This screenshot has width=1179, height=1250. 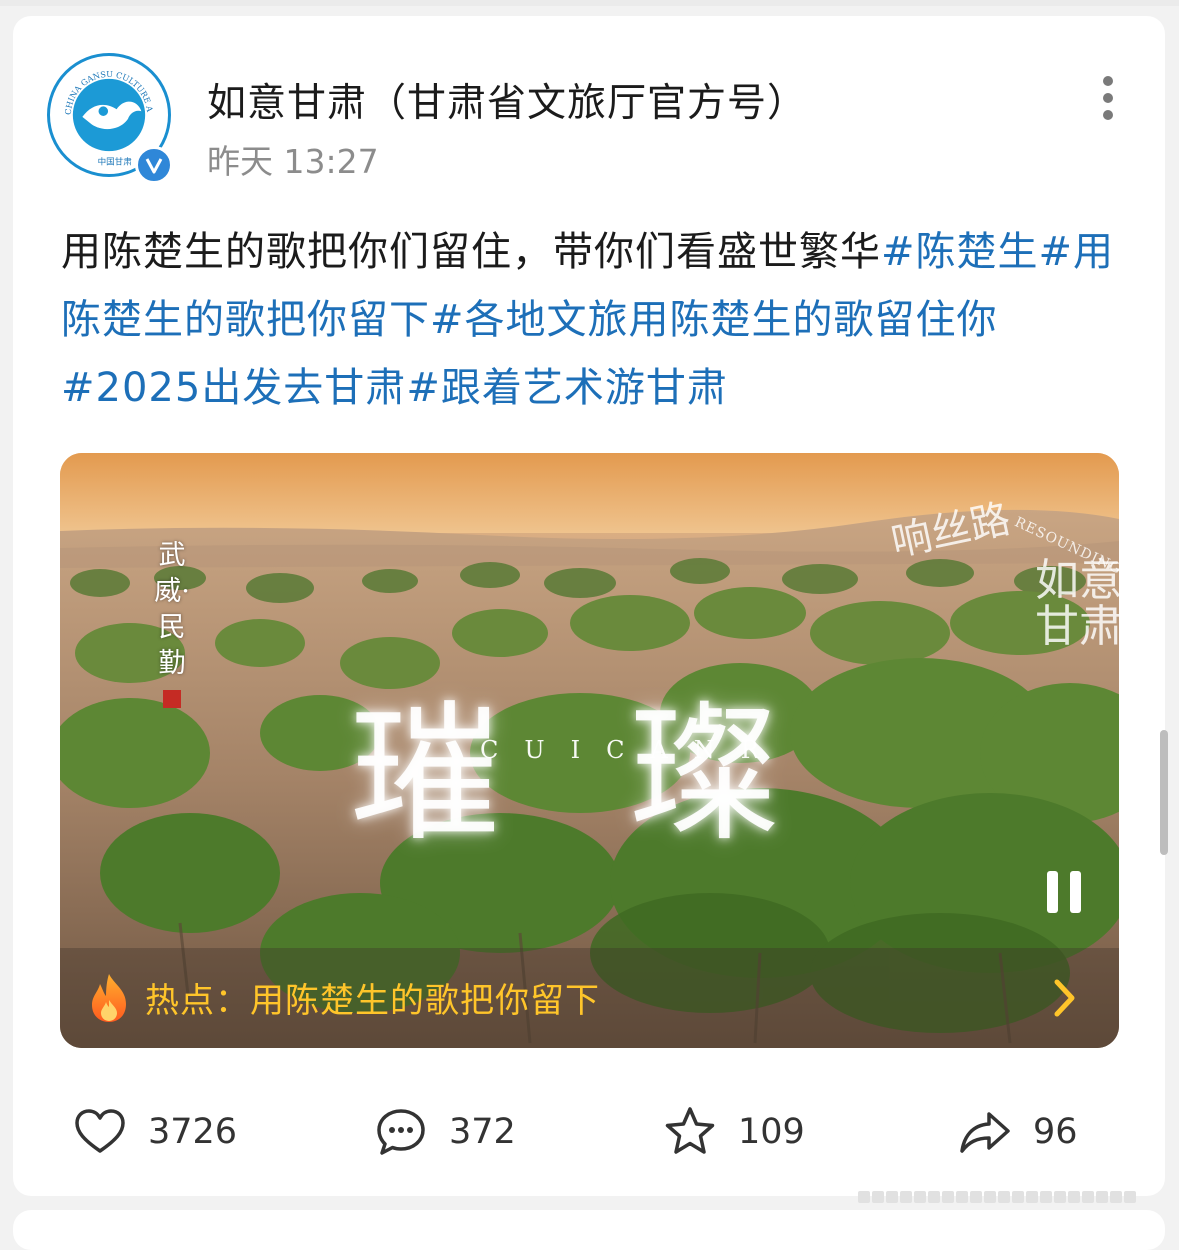 What do you see at coordinates (401, 1132) in the screenshot?
I see `comment-icon` at bounding box center [401, 1132].